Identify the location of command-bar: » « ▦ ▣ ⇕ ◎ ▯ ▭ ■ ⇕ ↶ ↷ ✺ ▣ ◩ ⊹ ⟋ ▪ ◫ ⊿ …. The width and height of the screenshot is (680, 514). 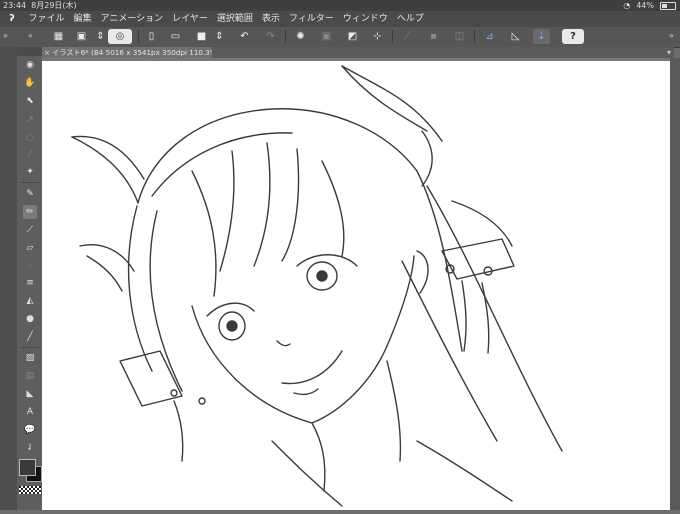
(340, 37).